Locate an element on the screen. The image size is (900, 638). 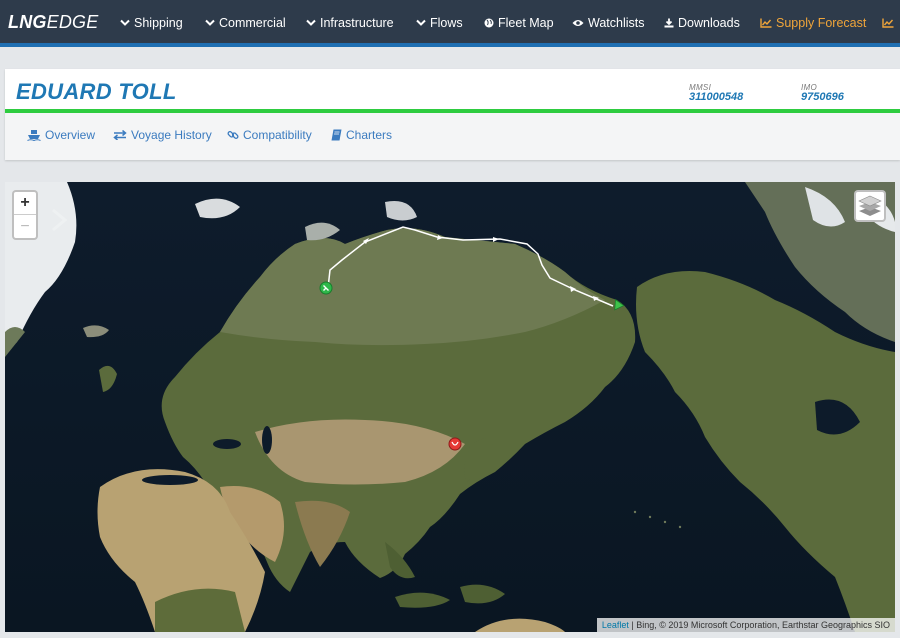
zoom-out-button: − is located at coordinates (25, 226).